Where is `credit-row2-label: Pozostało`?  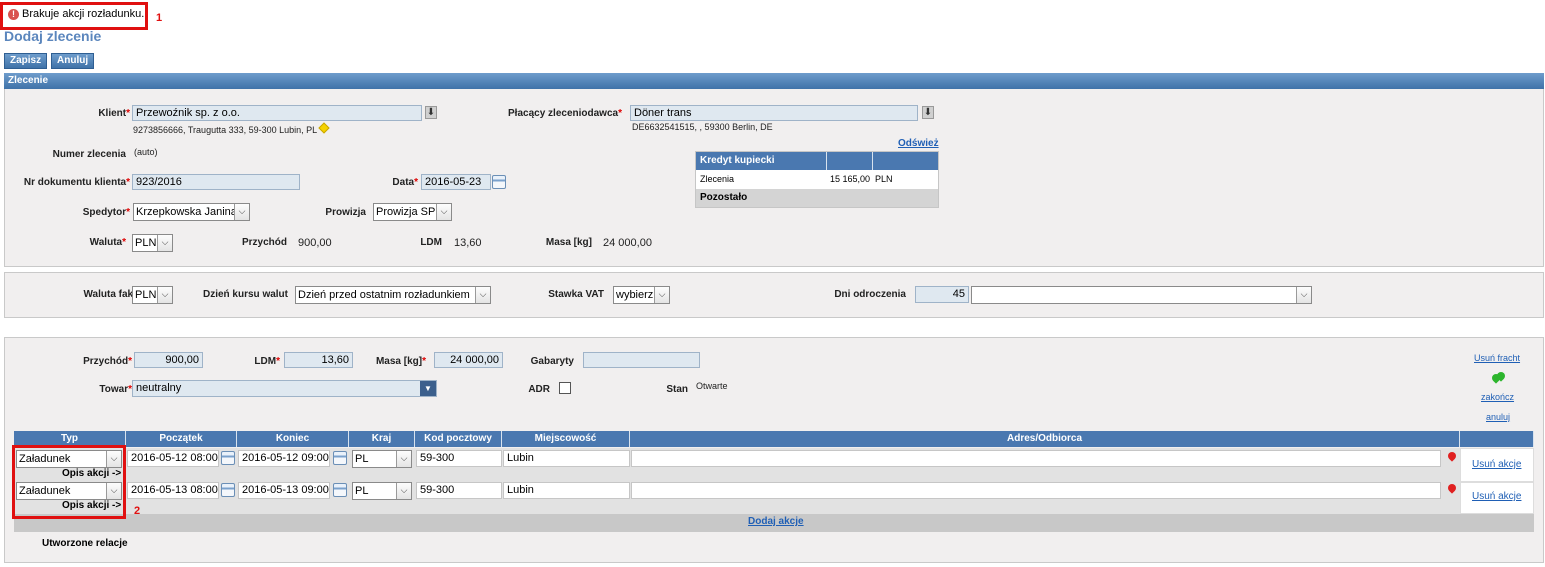
credit-row2-label: Pozostało is located at coordinates (724, 197).